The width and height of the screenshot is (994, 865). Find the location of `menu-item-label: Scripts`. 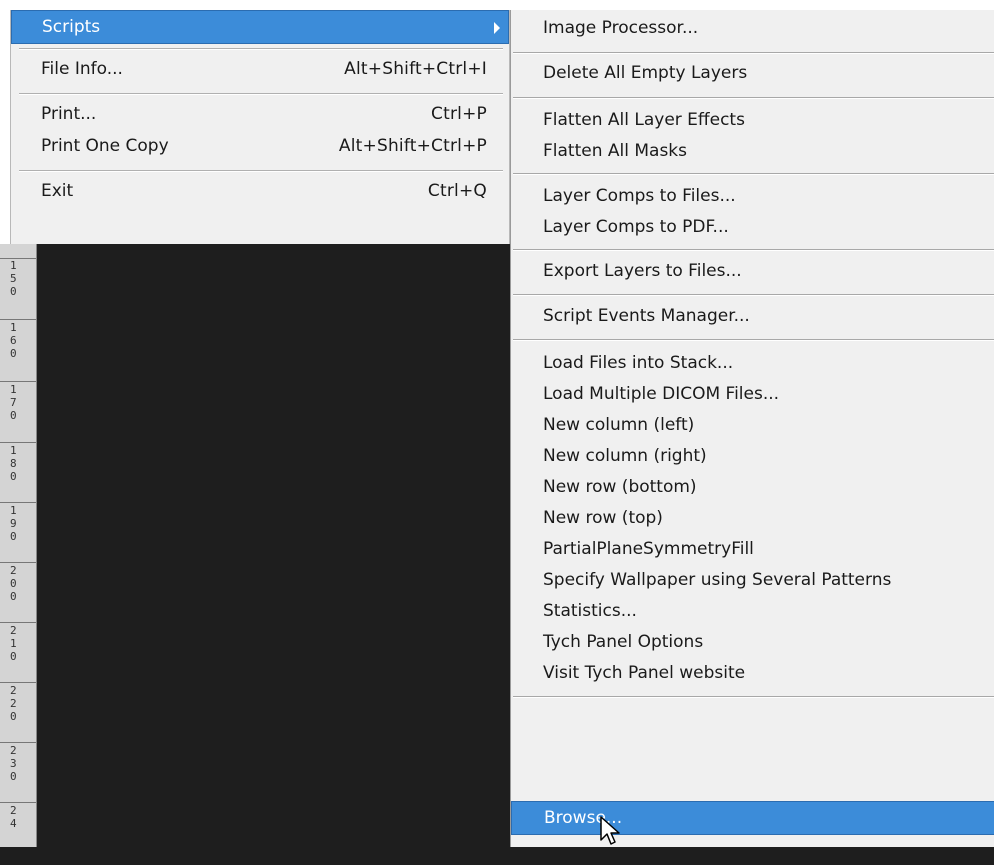

menu-item-label: Scripts is located at coordinates (71, 27).